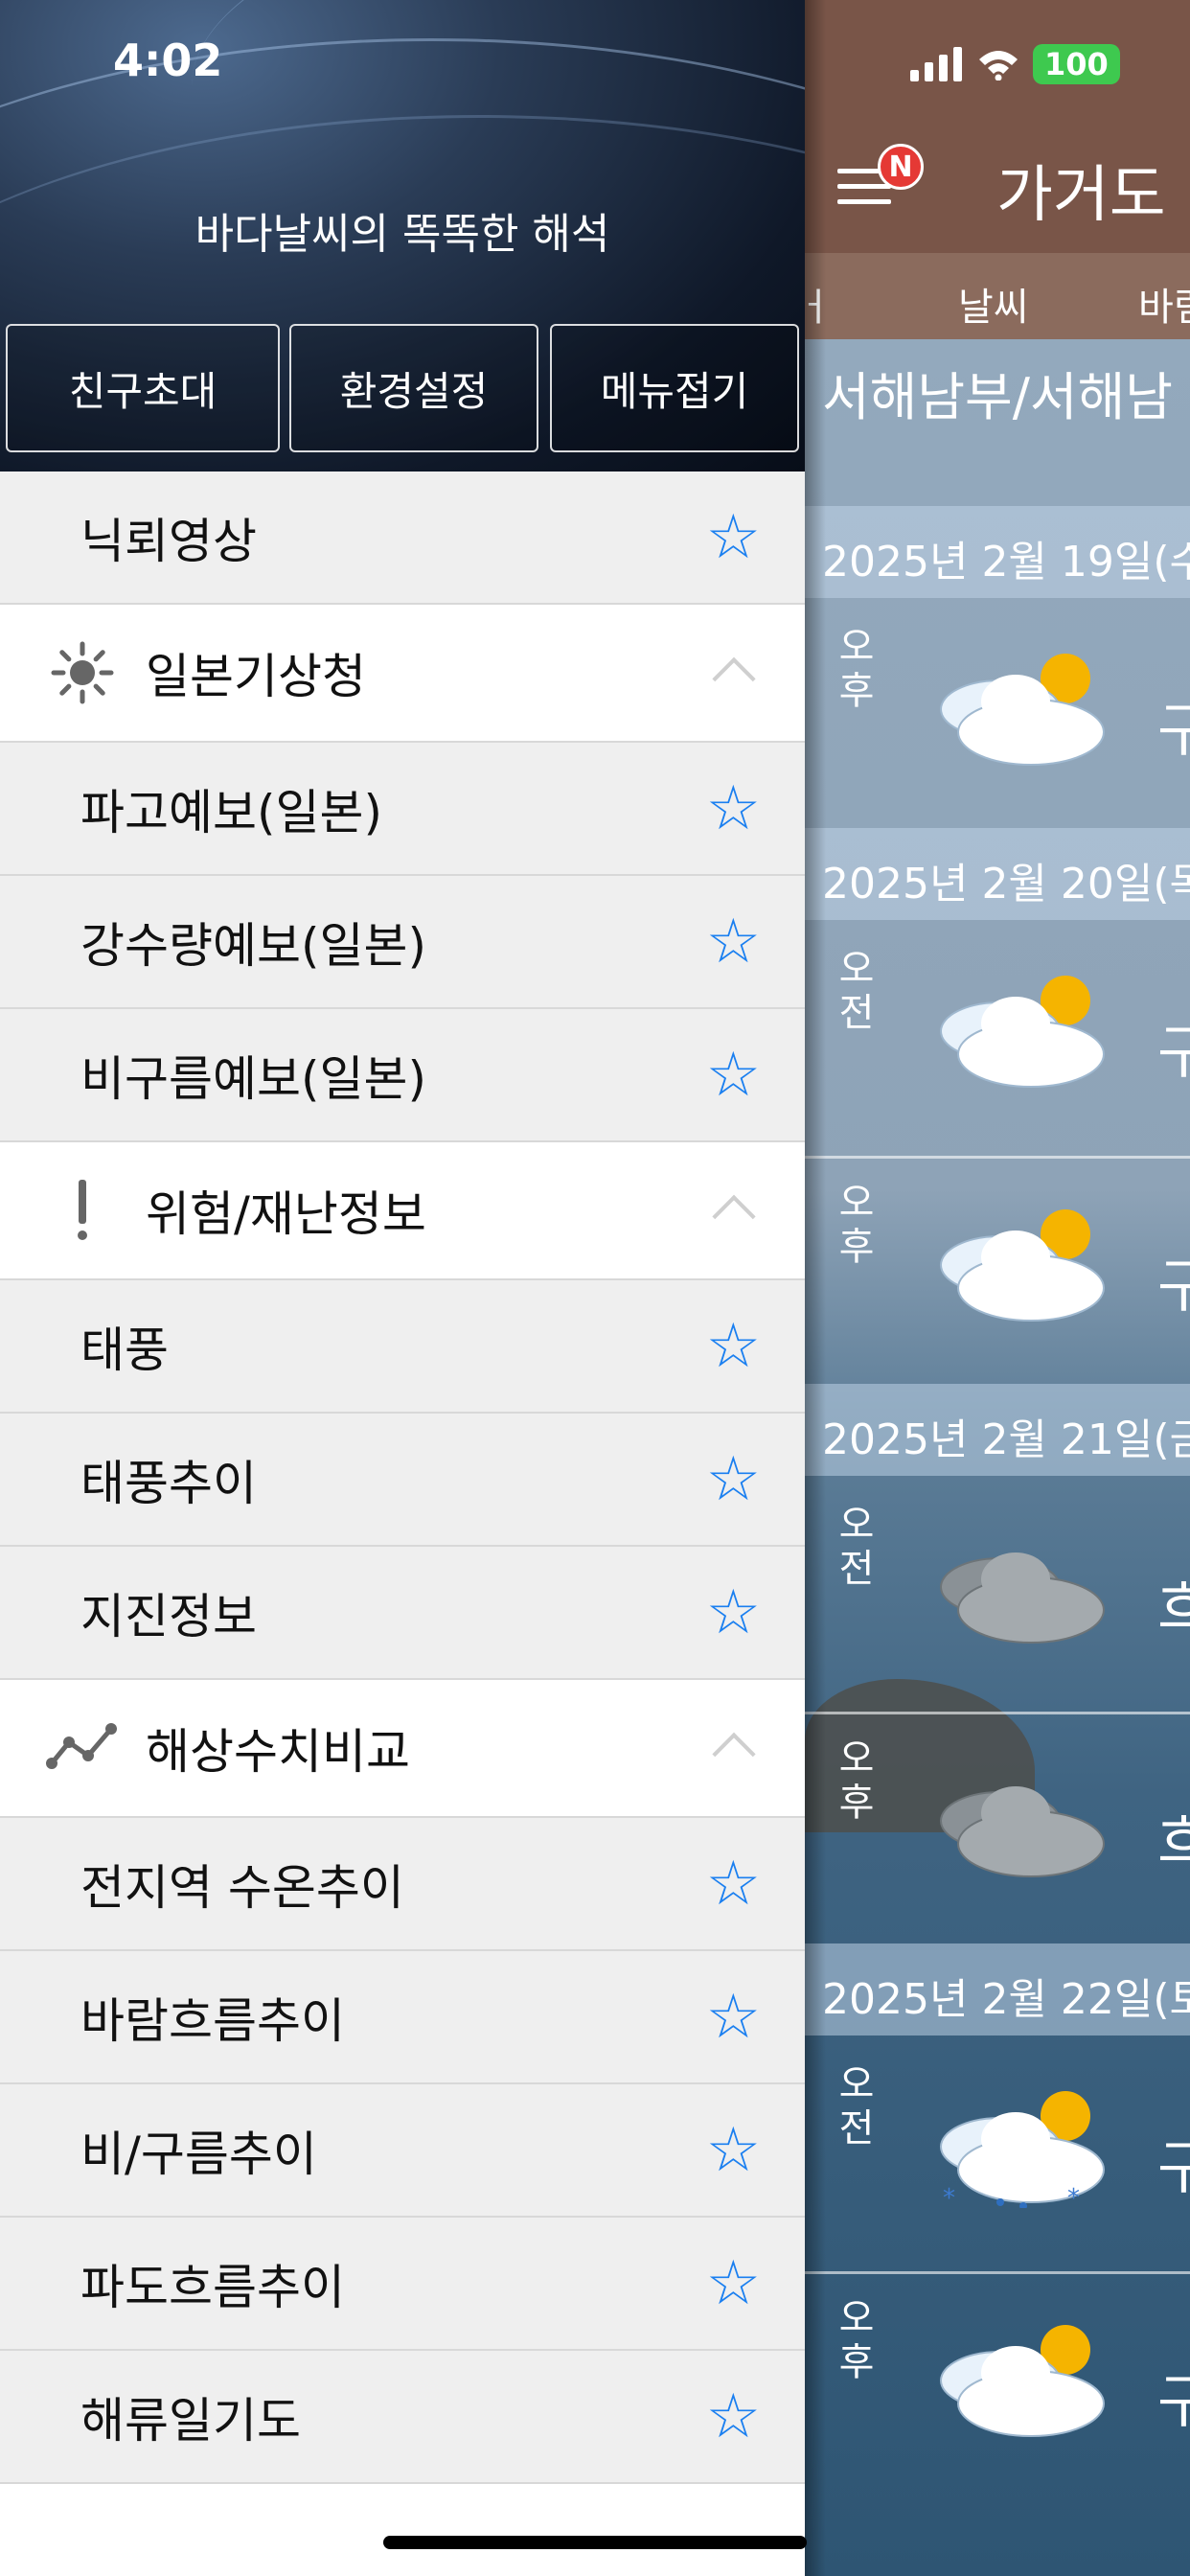 The image size is (1190, 2576). What do you see at coordinates (403, 2284) in the screenshot?
I see `menu-item: 파도흐름추이 ☆` at bounding box center [403, 2284].